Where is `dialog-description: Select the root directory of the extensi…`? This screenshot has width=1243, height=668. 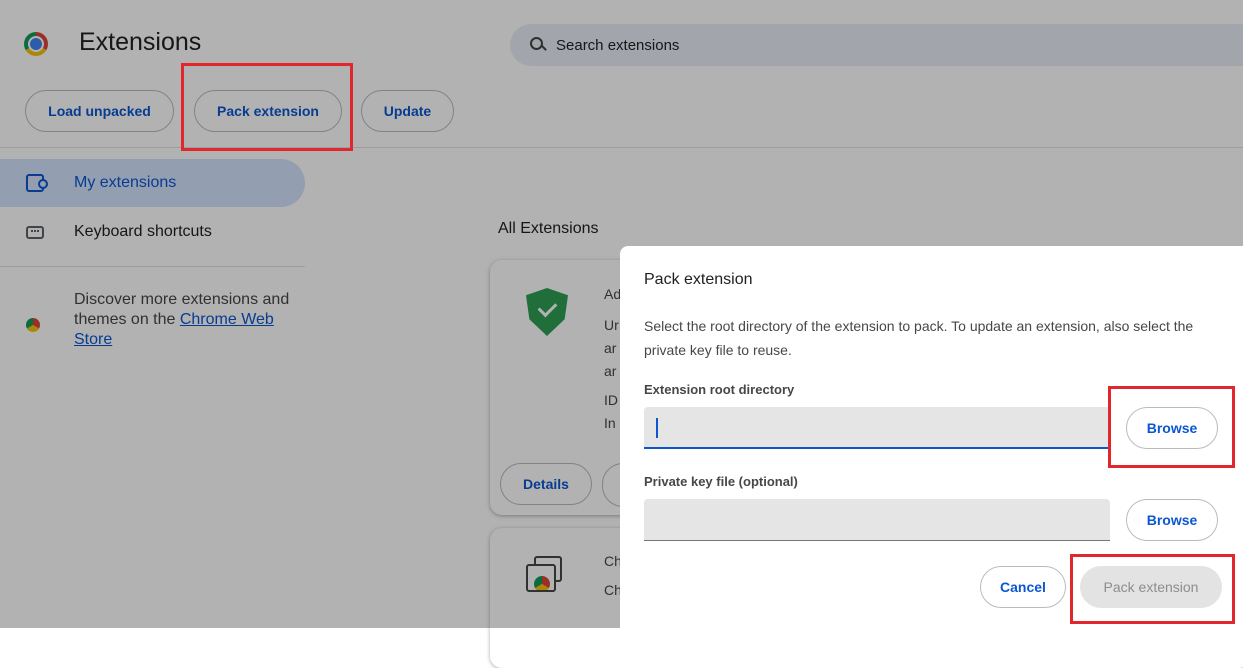 dialog-description: Select the root directory of the extensi… is located at coordinates (919, 338).